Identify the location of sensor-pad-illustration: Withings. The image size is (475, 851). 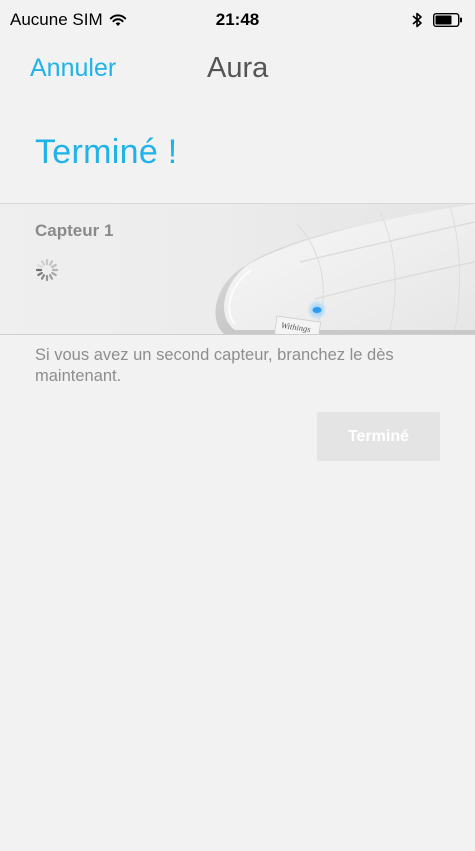
(340, 269).